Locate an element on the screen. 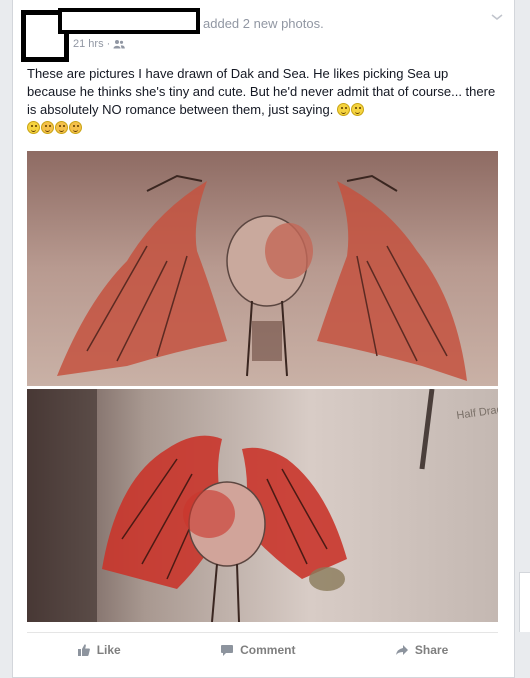  post-timestamp: 21 hrs is located at coordinates (88, 44).